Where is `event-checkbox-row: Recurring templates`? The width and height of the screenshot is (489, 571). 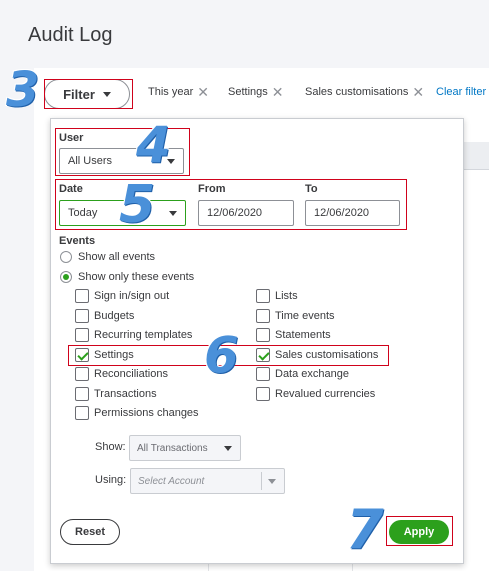
event-checkbox-row: Recurring templates is located at coordinates (133, 335).